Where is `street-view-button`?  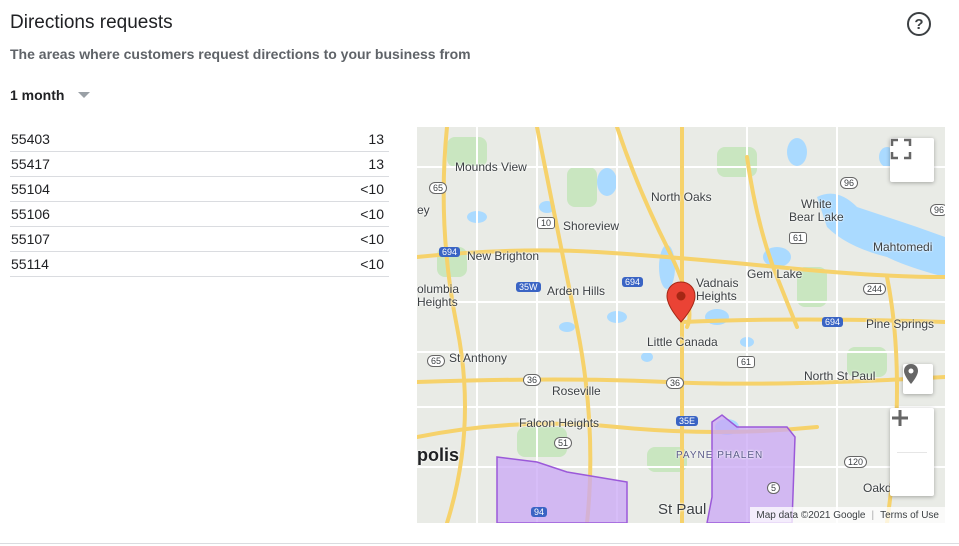 street-view-button is located at coordinates (918, 379).